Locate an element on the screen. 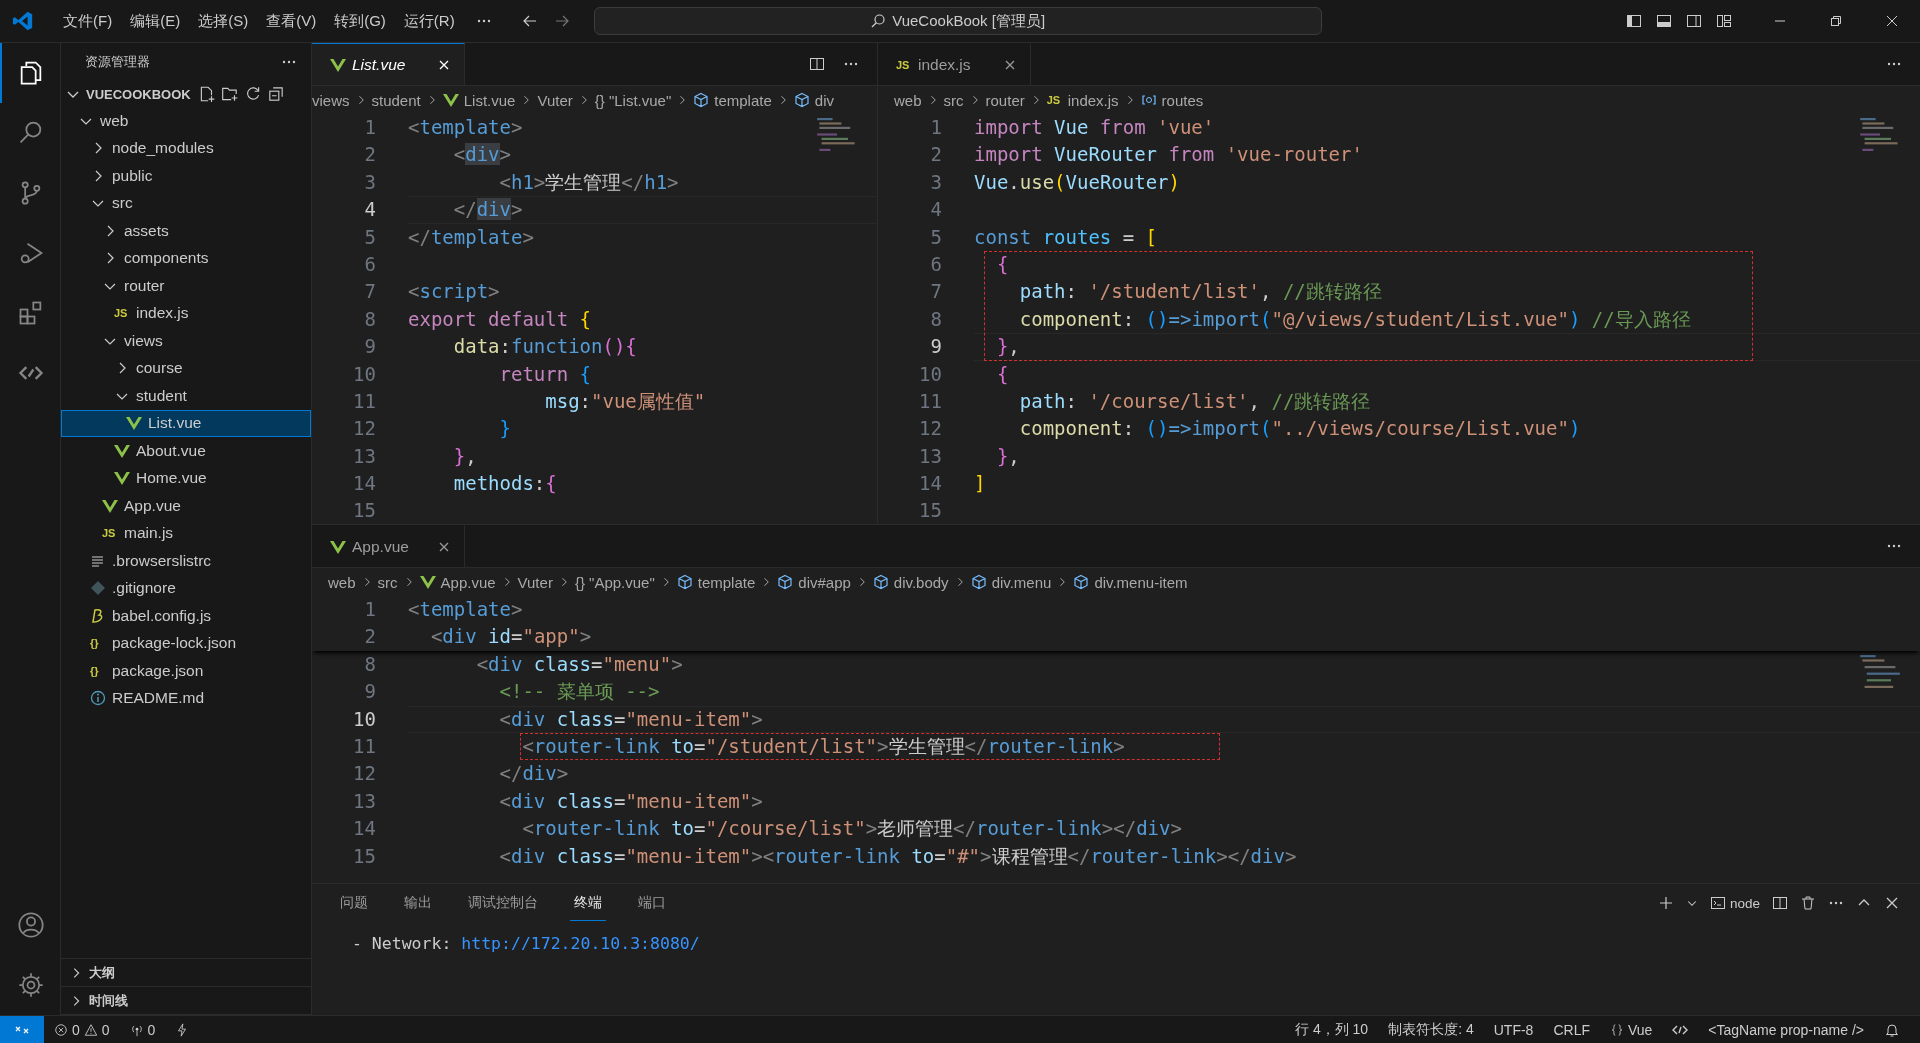  breadcrumb-item: routes is located at coordinates (1172, 100).